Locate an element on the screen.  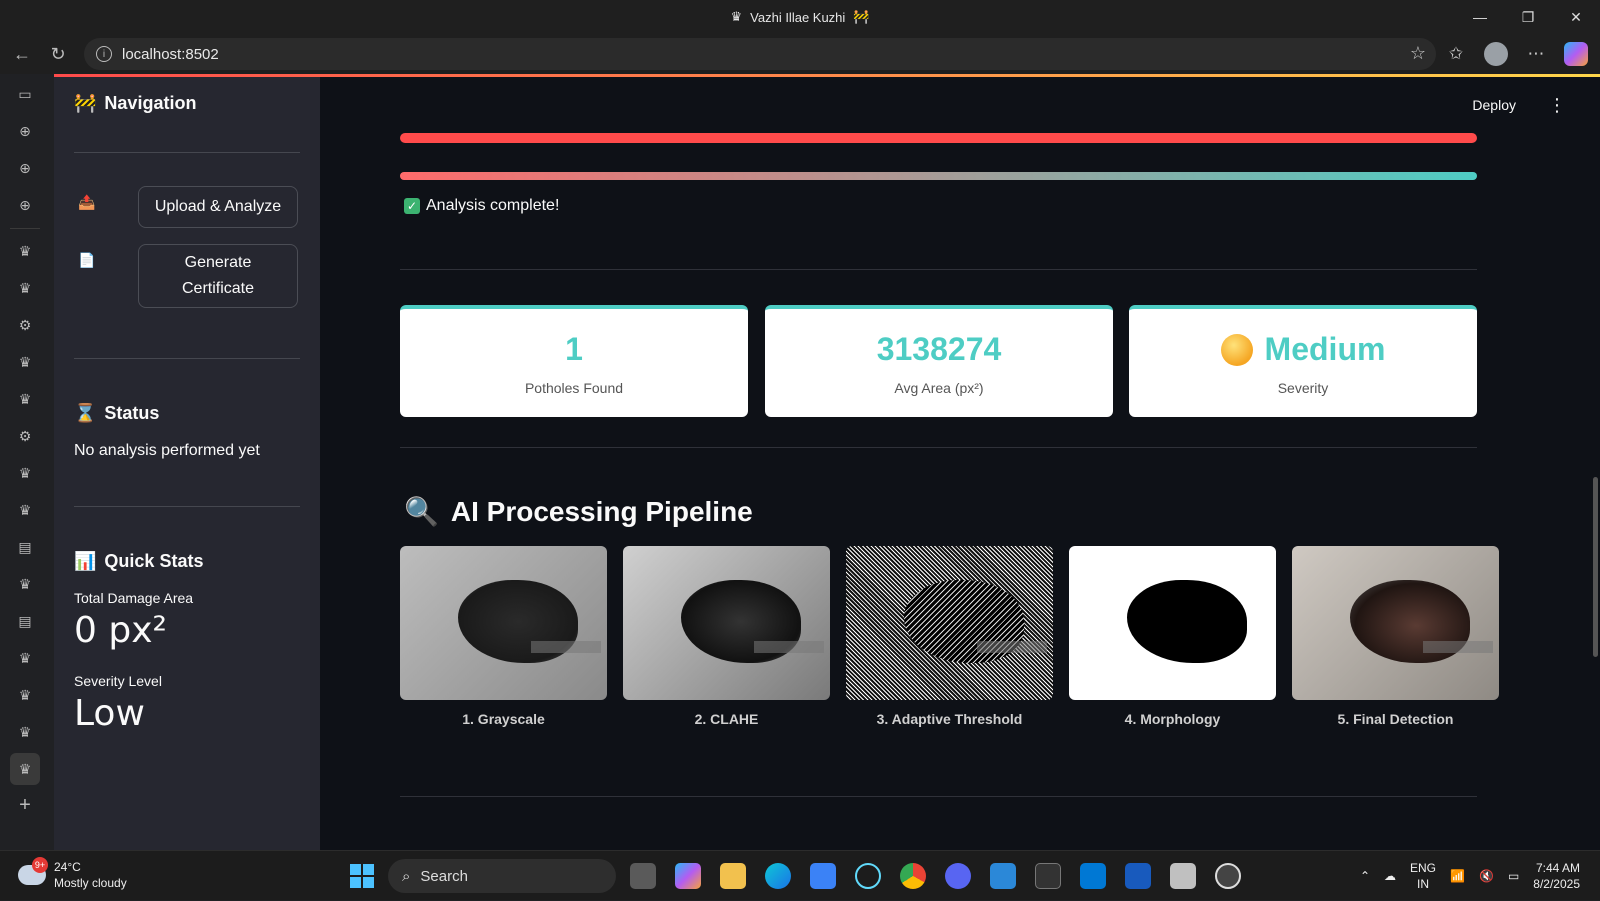
new-tab-icon: + is located at coordinates (25, 805).